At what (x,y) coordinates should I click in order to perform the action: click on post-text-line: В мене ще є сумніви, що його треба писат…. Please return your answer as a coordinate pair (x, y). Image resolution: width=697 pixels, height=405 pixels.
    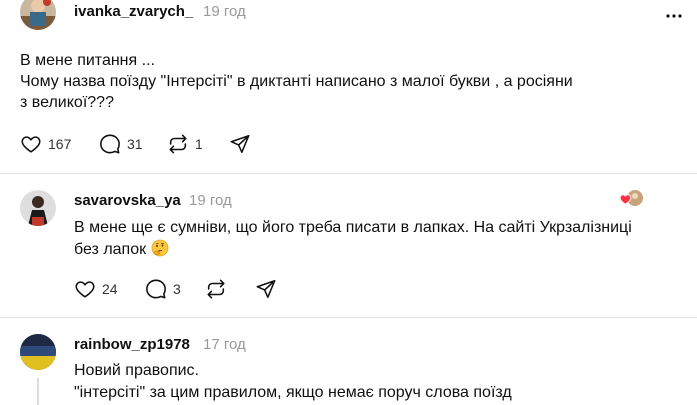
    Looking at the image, I should click on (353, 227).